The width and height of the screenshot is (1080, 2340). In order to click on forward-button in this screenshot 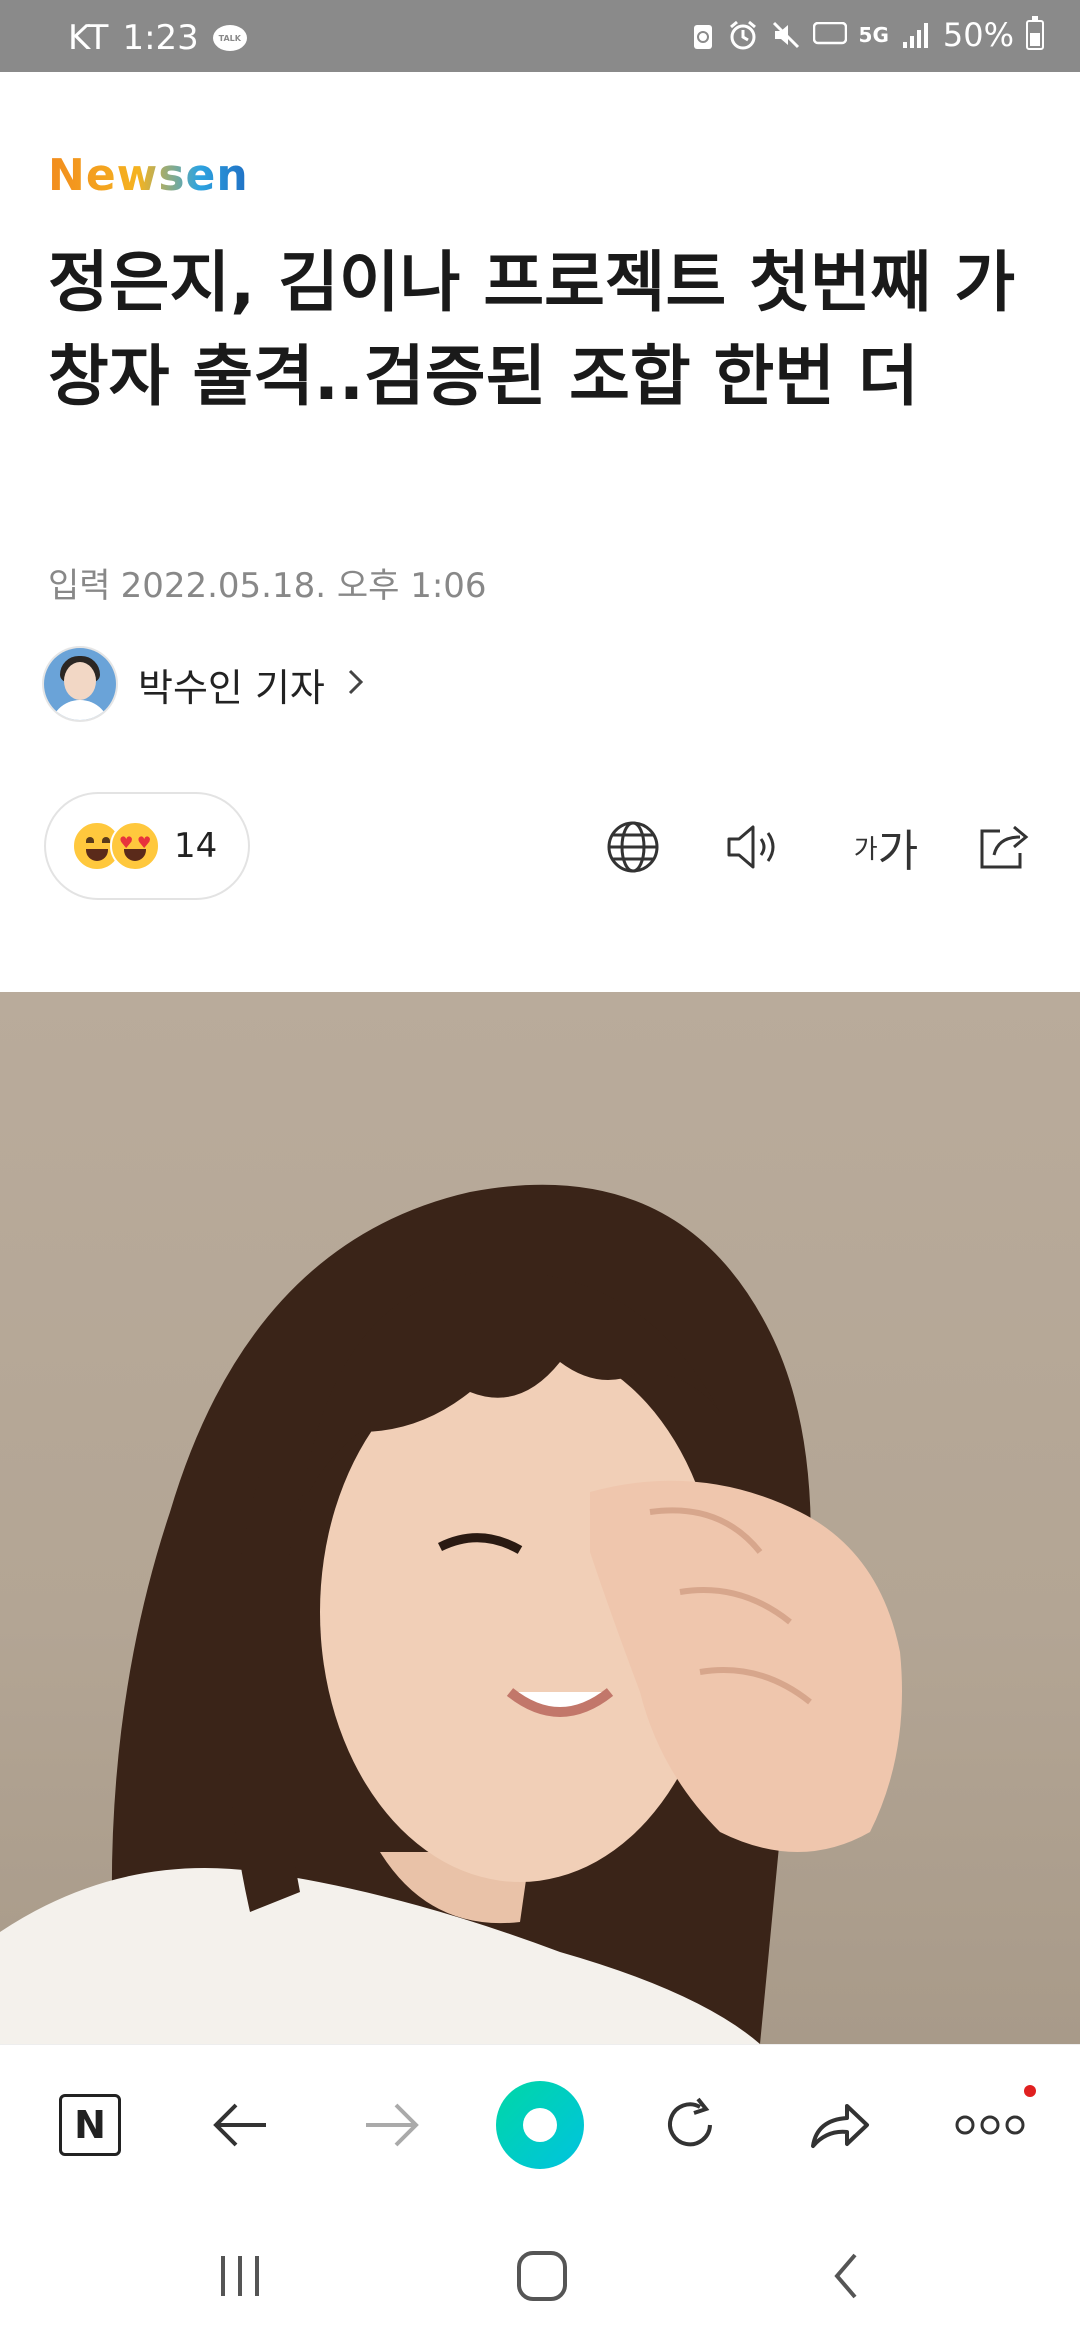, I will do `click(392, 2125)`.